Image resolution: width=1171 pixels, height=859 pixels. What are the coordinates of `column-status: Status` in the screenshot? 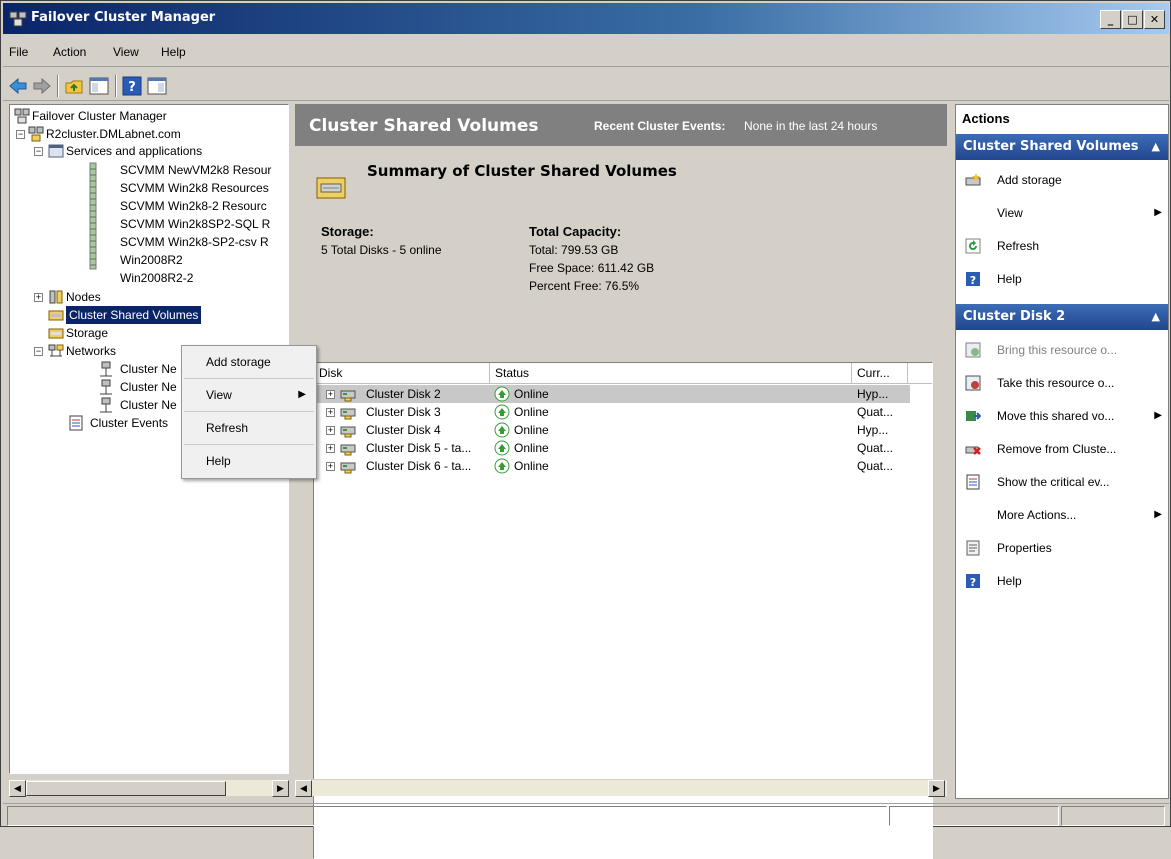 It's located at (671, 373).